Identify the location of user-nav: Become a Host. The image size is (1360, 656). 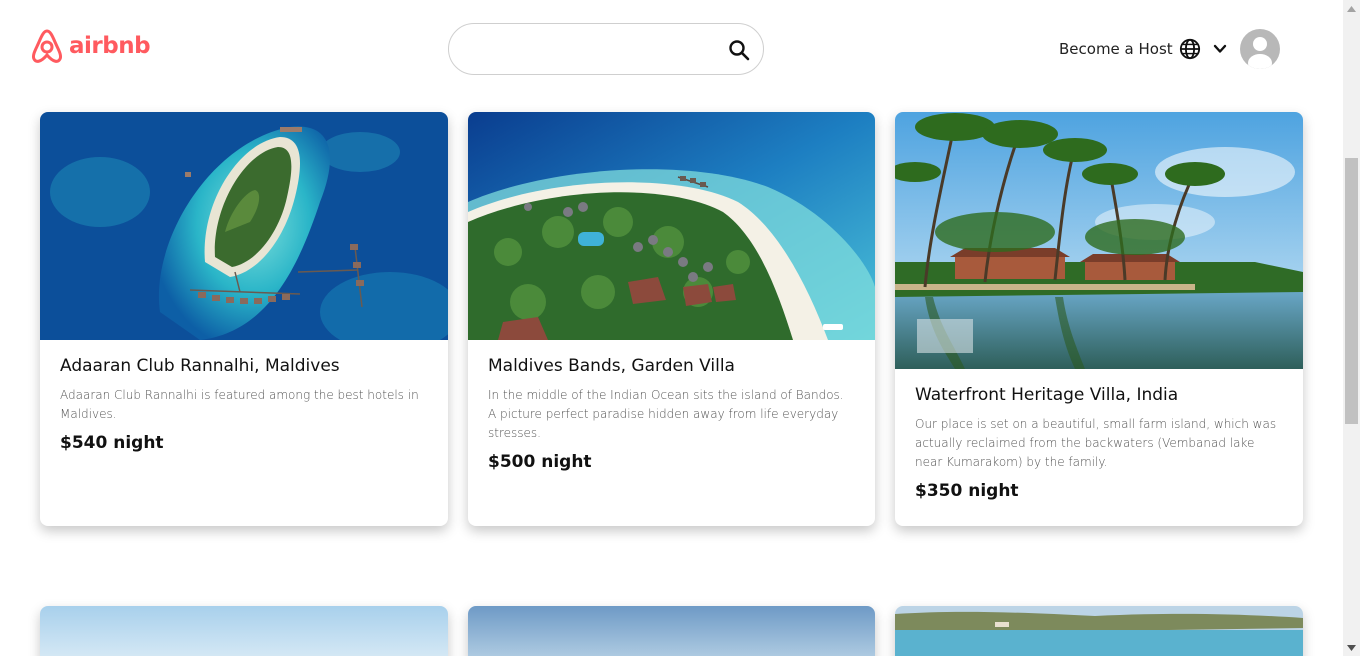
(1169, 49).